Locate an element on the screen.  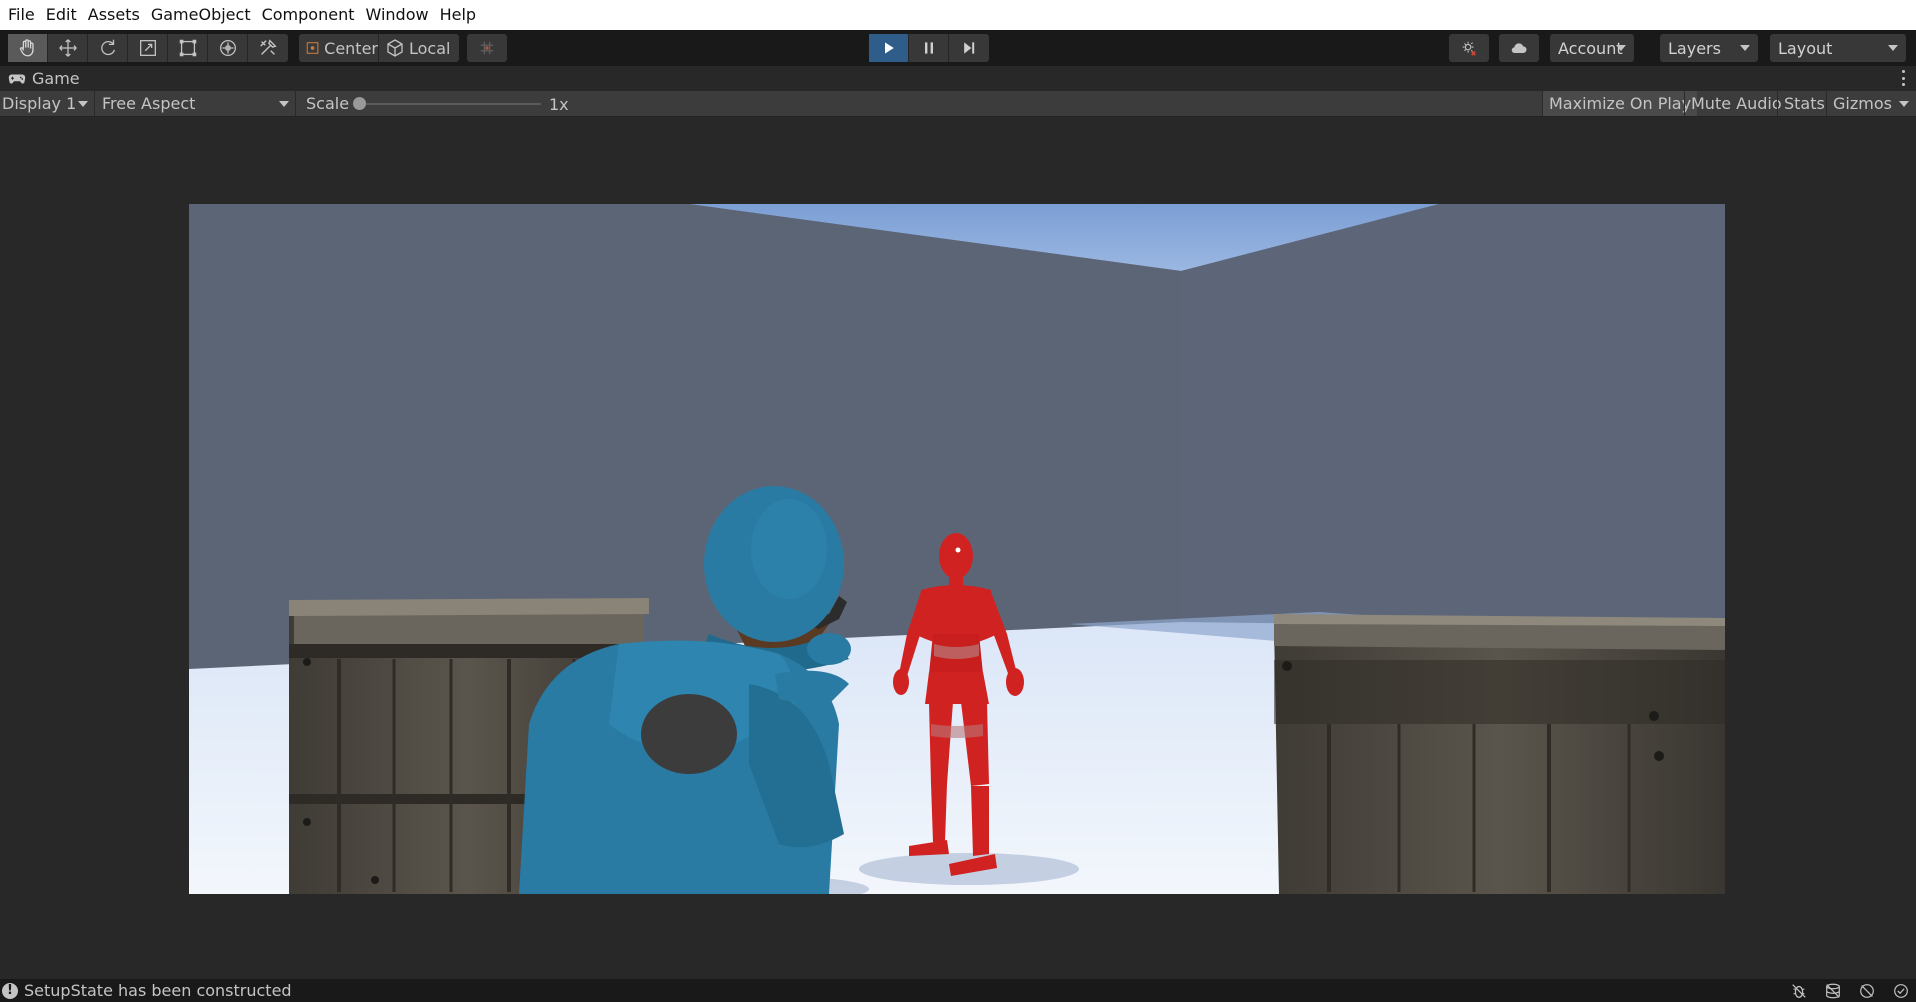
transform-tool-icon is located at coordinates (227, 48).